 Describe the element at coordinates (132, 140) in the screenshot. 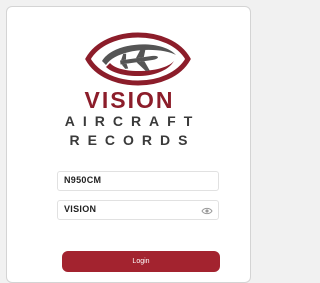

I see `brand-name-records: RECORDS` at that location.